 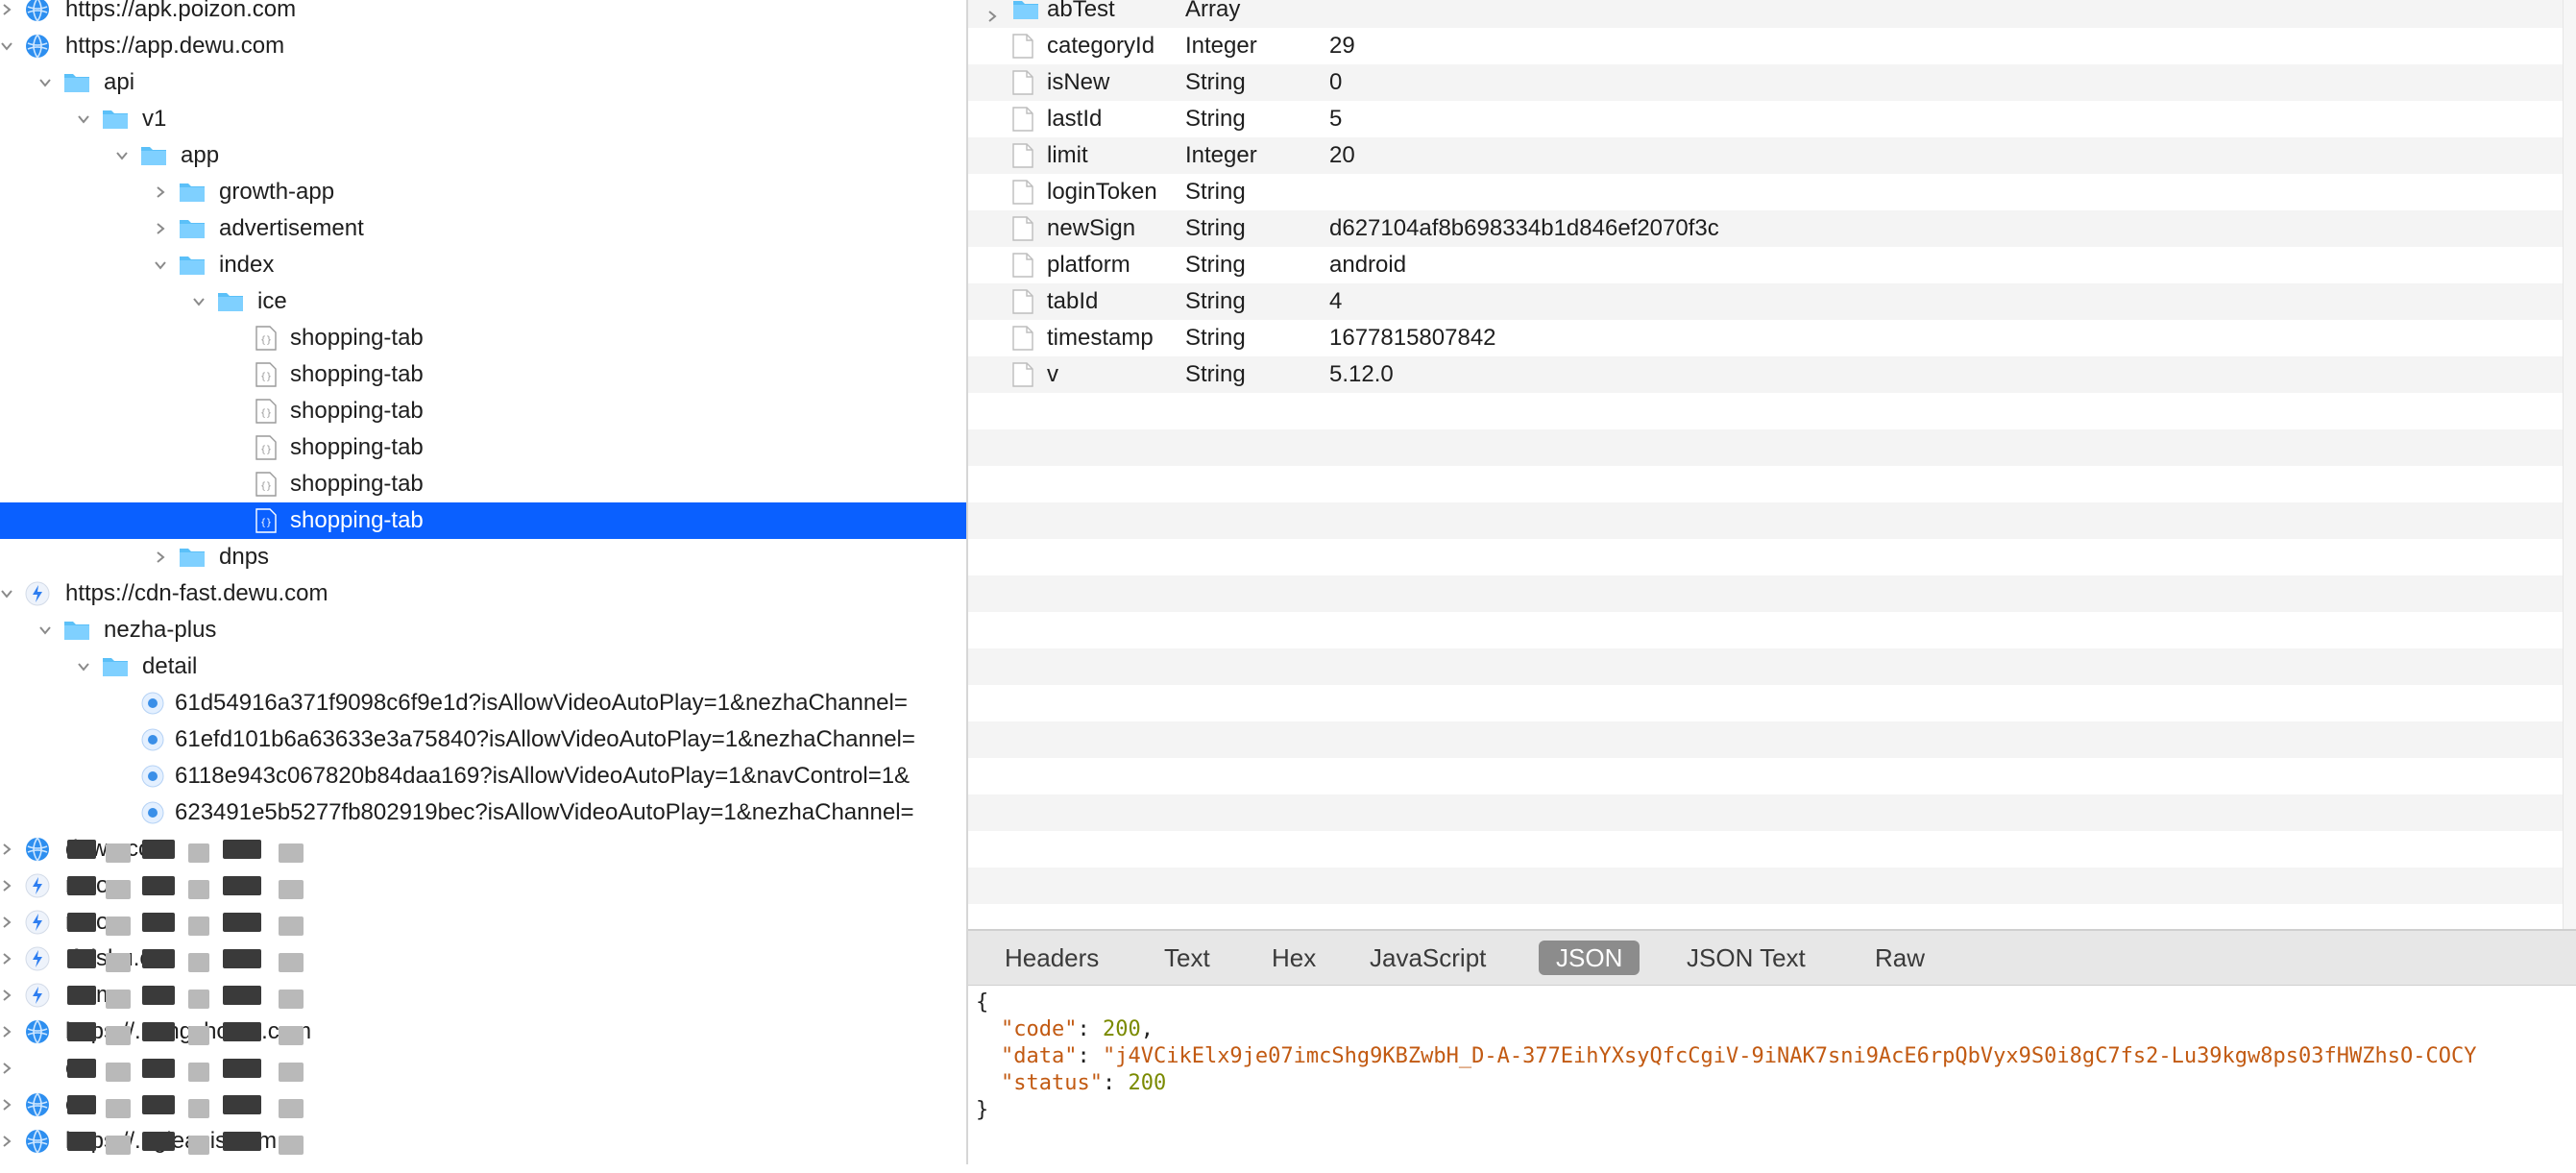 What do you see at coordinates (1765, 14) in the screenshot?
I see `param-row: abTest Array` at bounding box center [1765, 14].